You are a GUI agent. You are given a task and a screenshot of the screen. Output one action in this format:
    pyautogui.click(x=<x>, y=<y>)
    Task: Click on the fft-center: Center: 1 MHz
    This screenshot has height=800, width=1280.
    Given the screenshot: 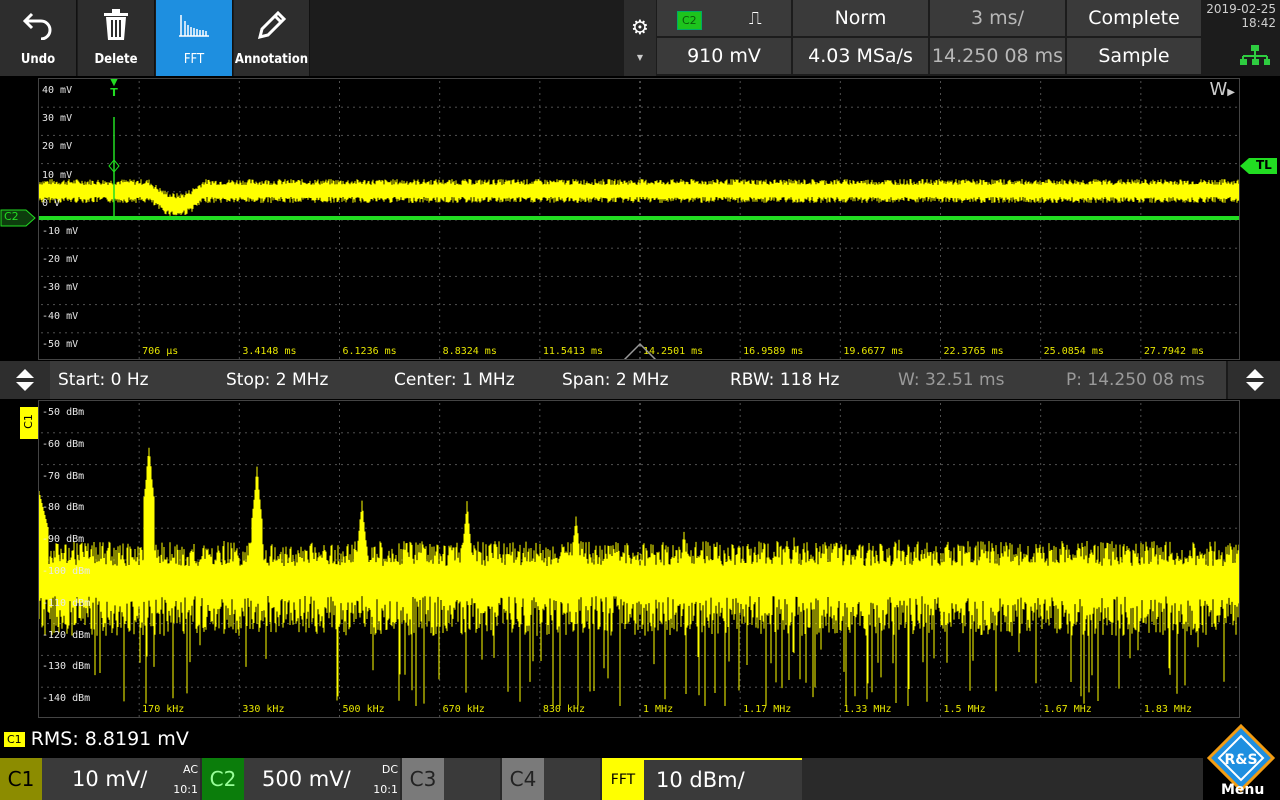 What is the action you would take?
    pyautogui.click(x=471, y=380)
    